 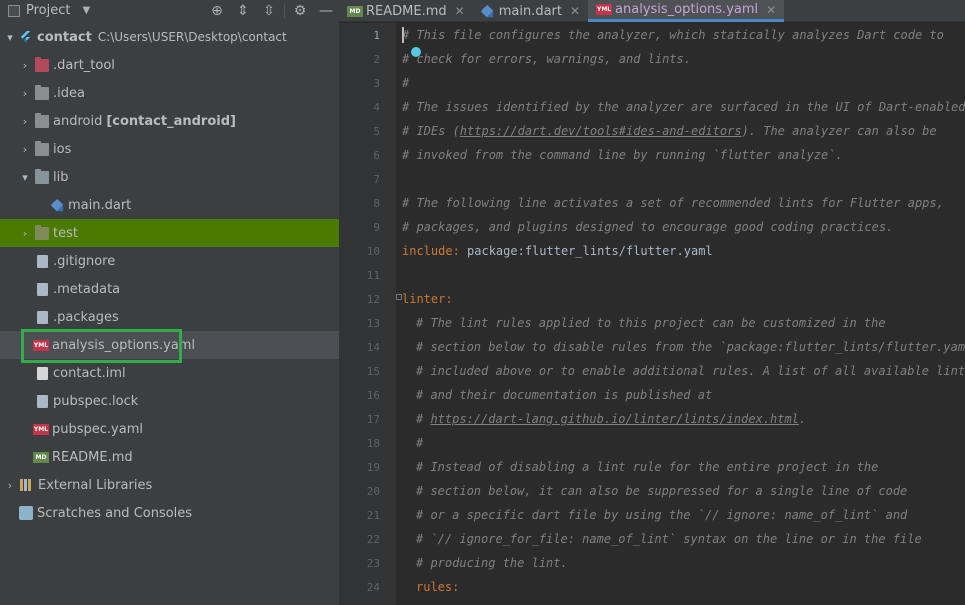 What do you see at coordinates (65, 233) in the screenshot?
I see `tree-item-label: test` at bounding box center [65, 233].